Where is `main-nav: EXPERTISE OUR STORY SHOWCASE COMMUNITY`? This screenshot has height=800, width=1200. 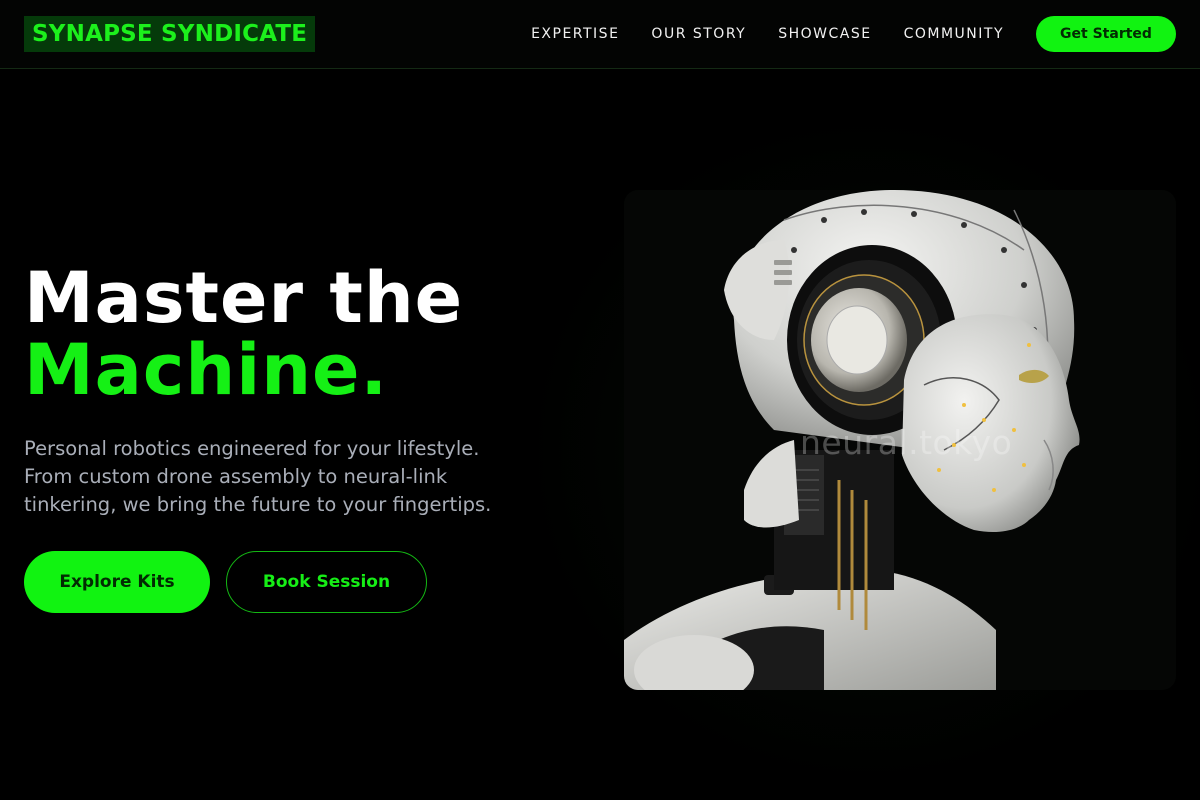
main-nav: EXPERTISE OUR STORY SHOWCASE COMMUNITY is located at coordinates (767, 34).